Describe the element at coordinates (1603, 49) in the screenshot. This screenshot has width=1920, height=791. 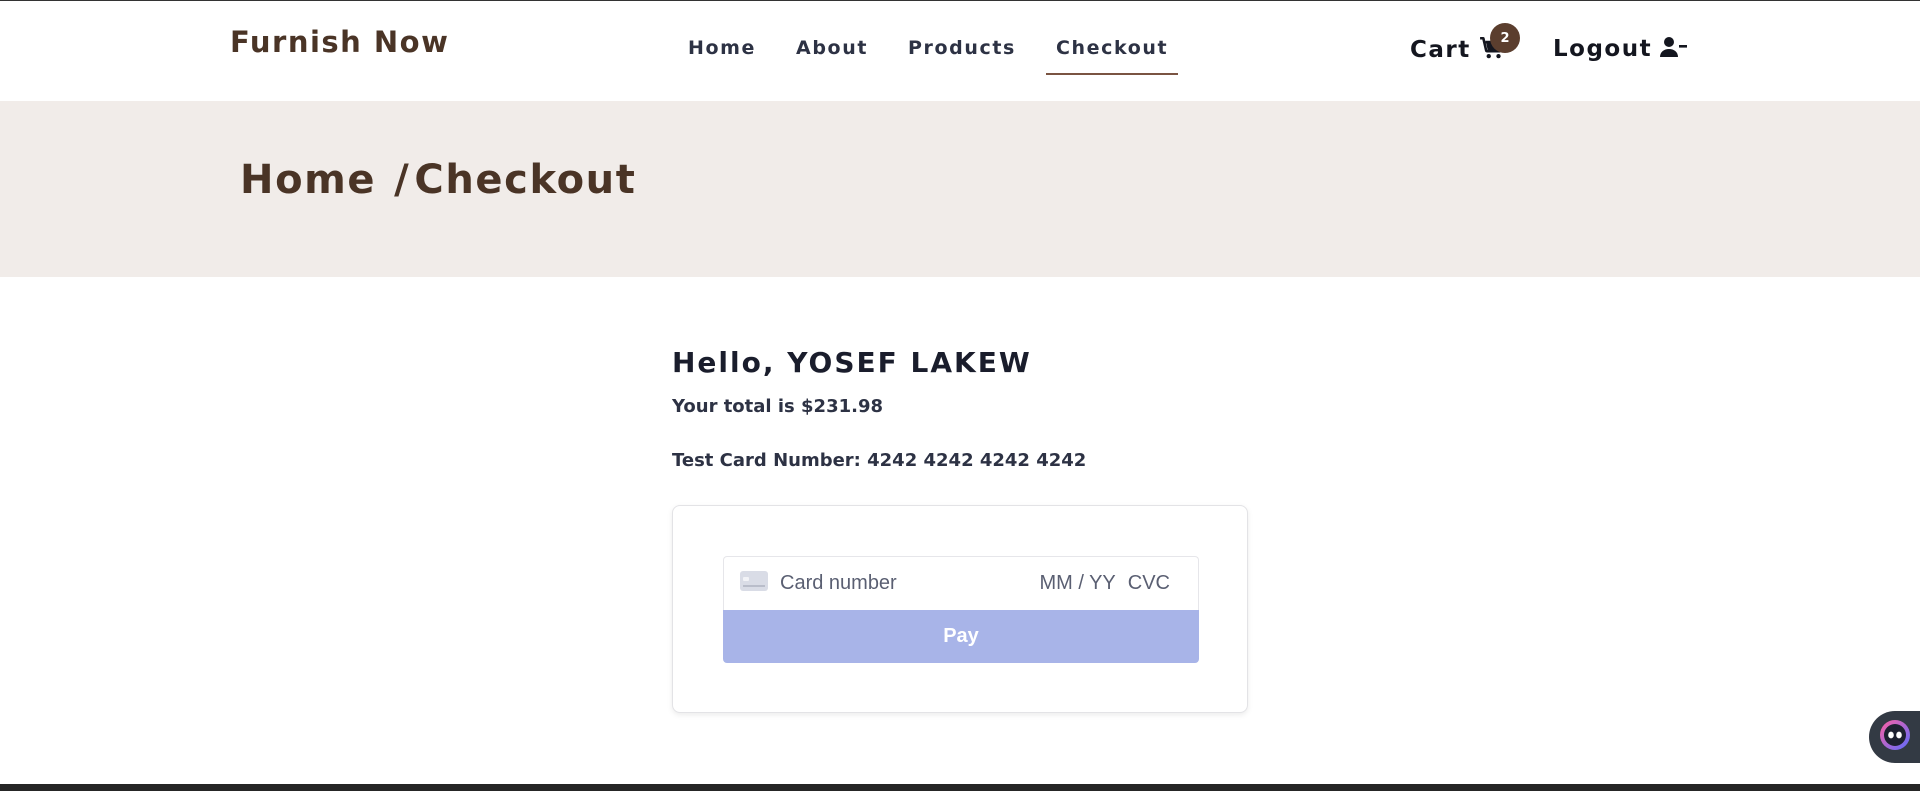
I see `logout-label: Logout` at that location.